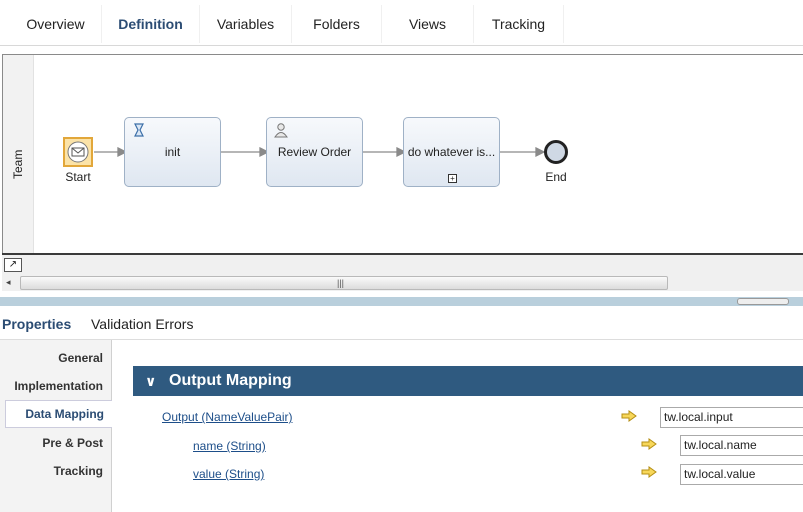 The width and height of the screenshot is (803, 512). I want to click on output-mapping-header: ∨ Output Mapping, so click(468, 381).